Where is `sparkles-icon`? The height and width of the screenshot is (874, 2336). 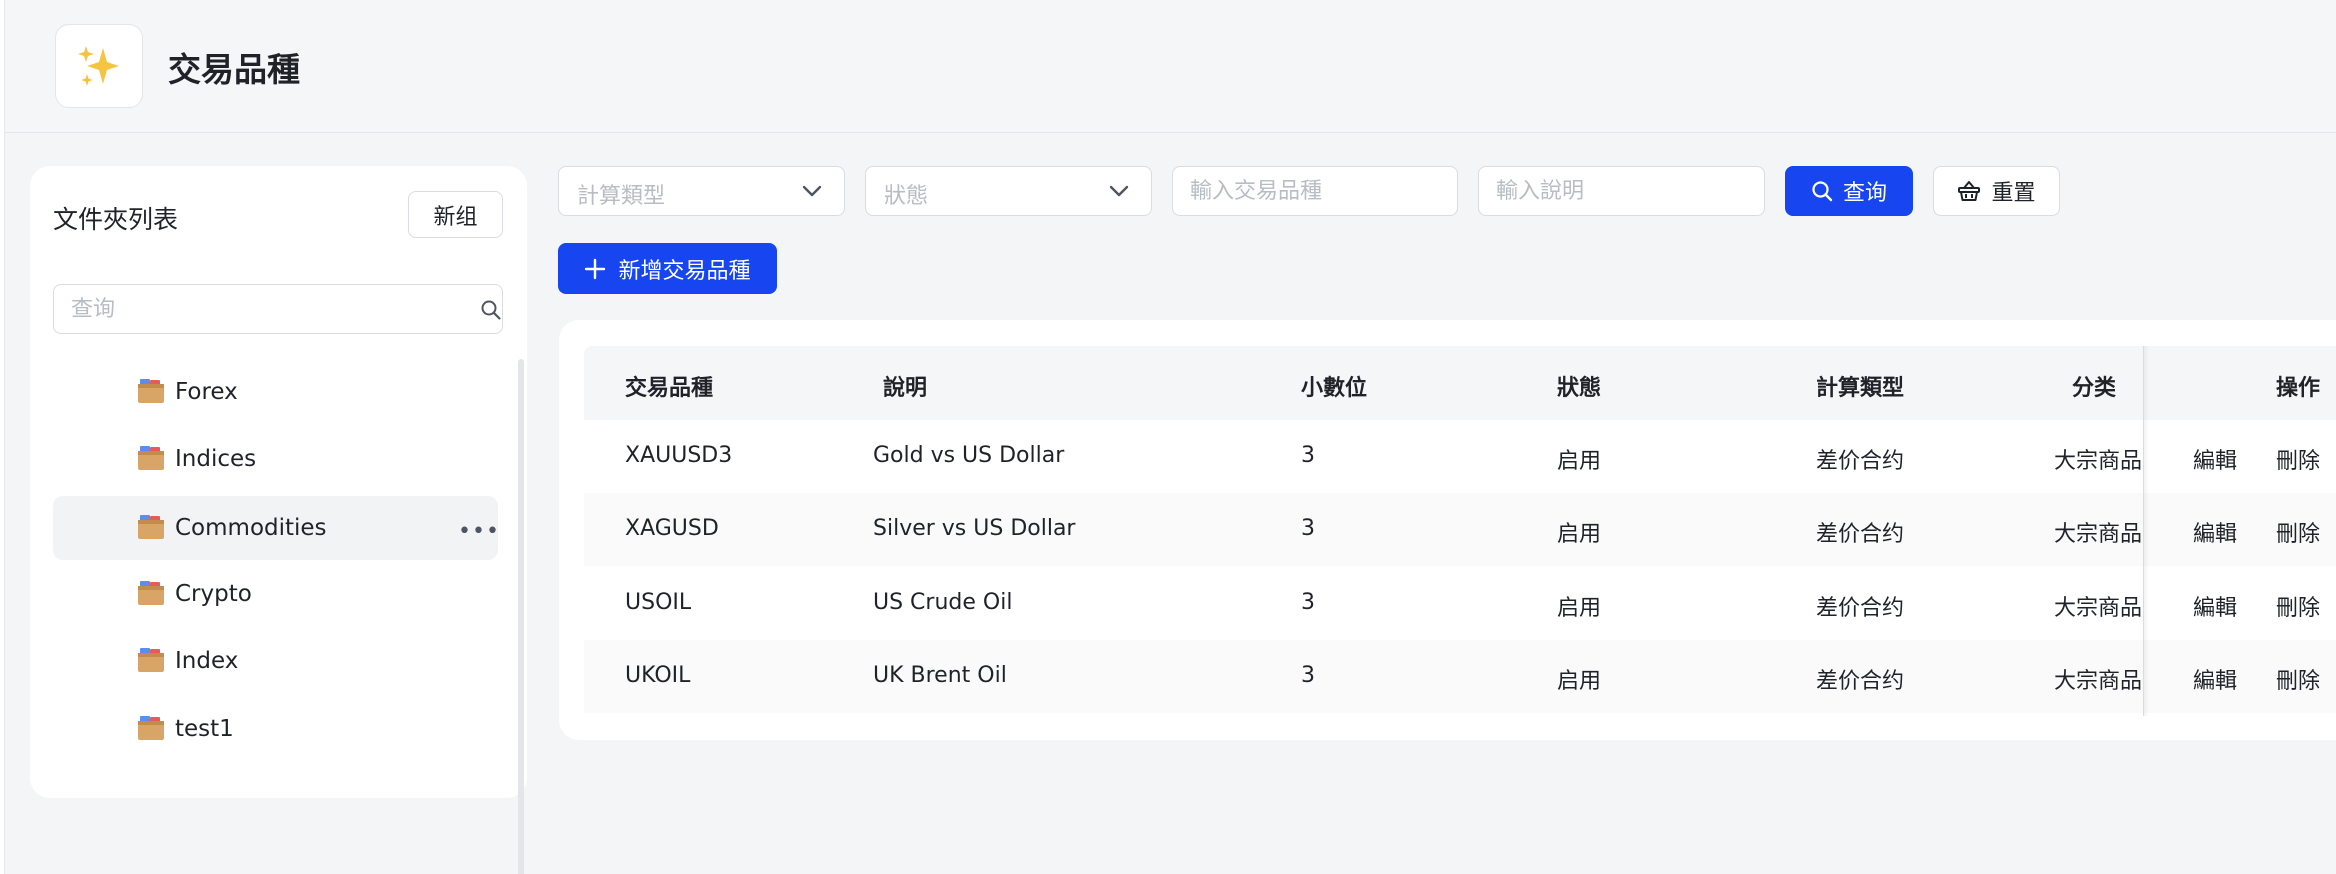 sparkles-icon is located at coordinates (98, 66).